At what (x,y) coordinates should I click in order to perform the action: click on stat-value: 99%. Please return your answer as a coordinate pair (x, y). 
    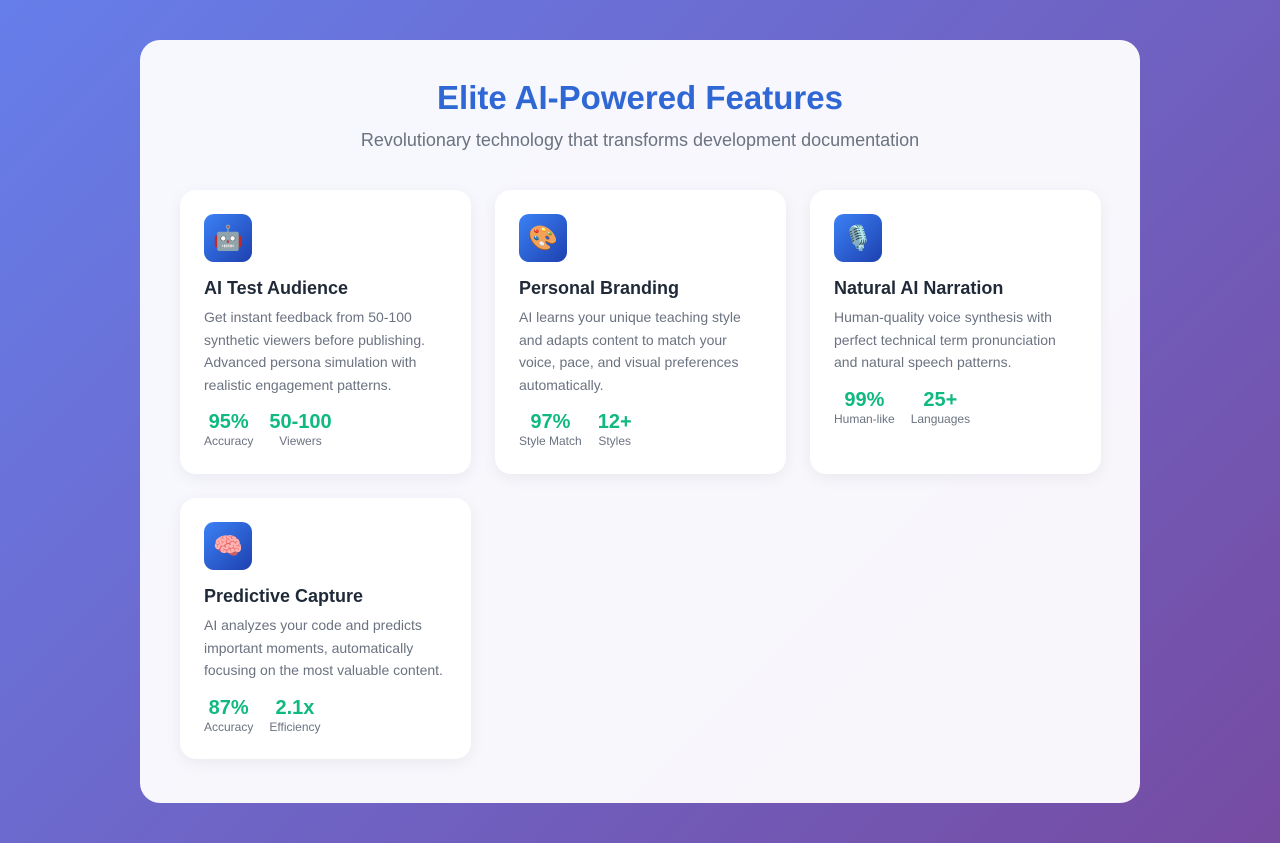
    Looking at the image, I should click on (864, 399).